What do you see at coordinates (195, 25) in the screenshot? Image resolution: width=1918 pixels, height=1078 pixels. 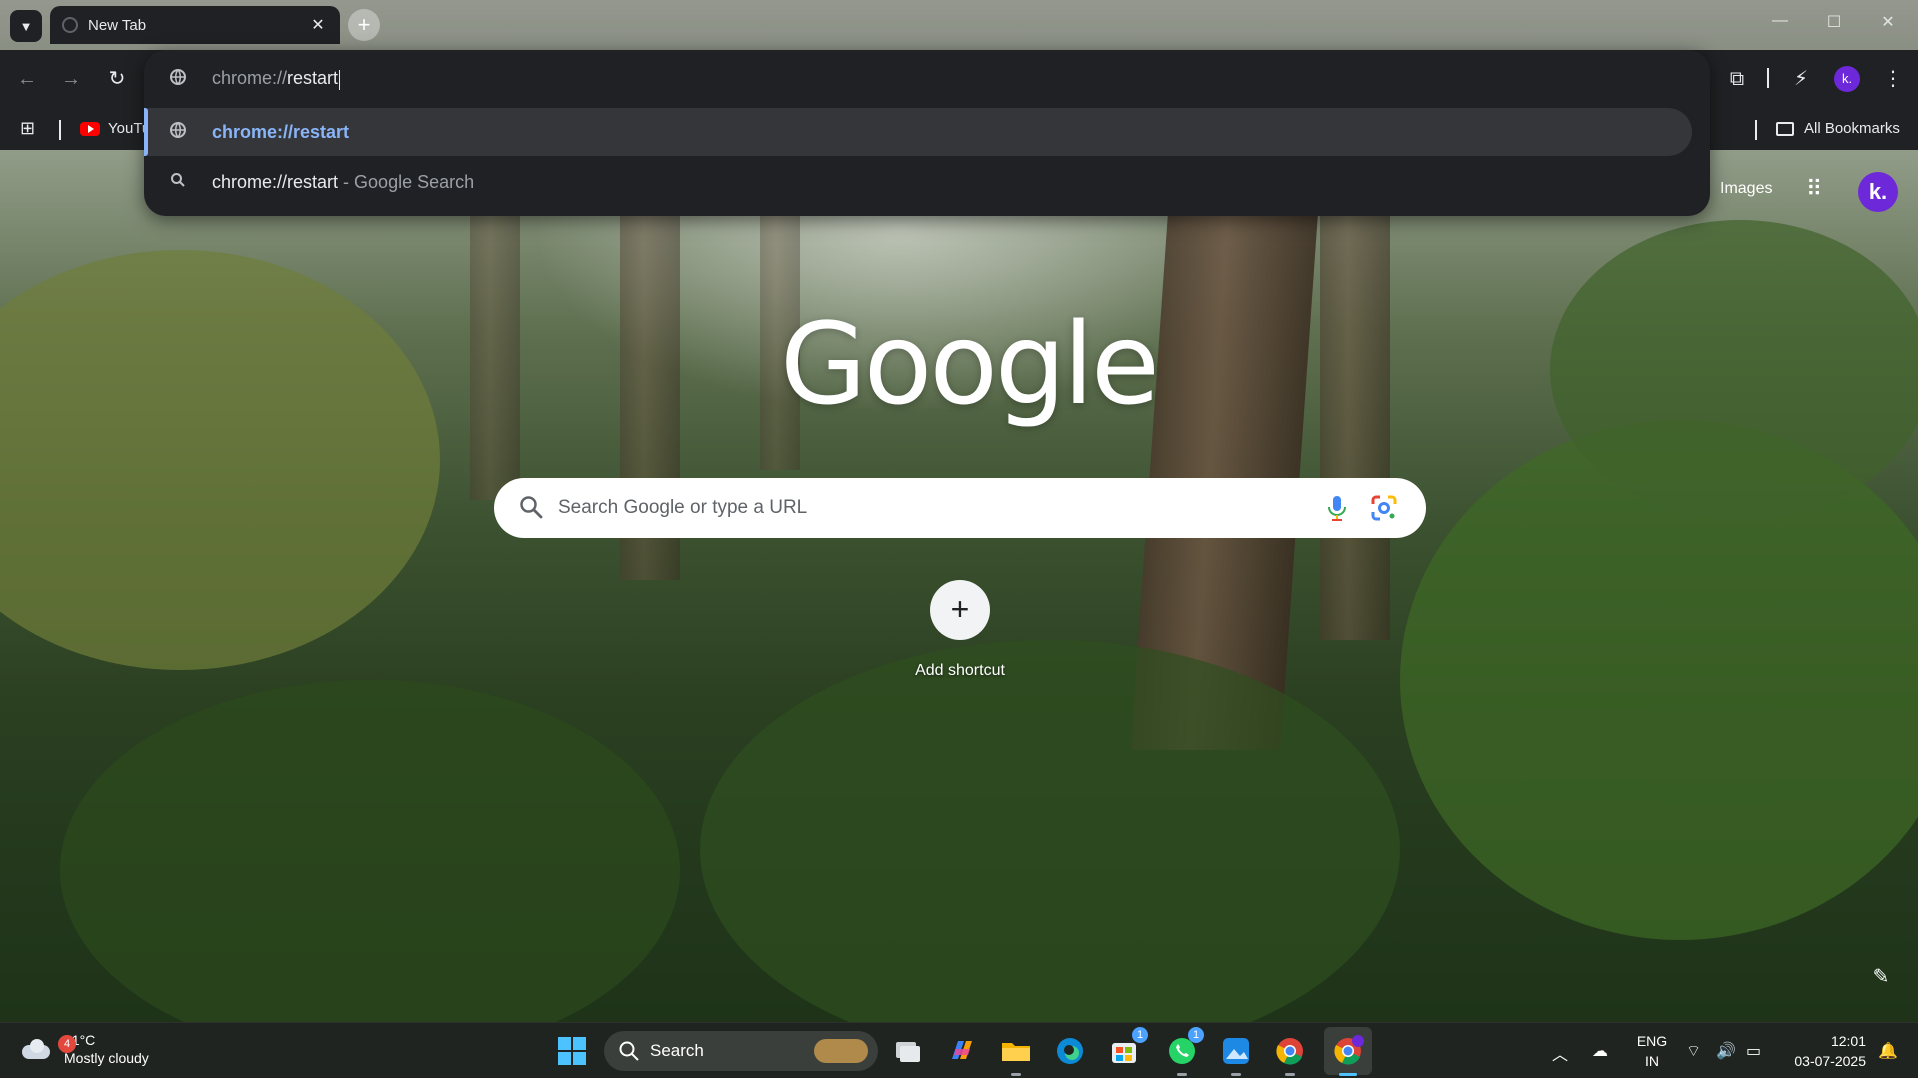 I see `tab-new-tab: New Tab ✕` at bounding box center [195, 25].